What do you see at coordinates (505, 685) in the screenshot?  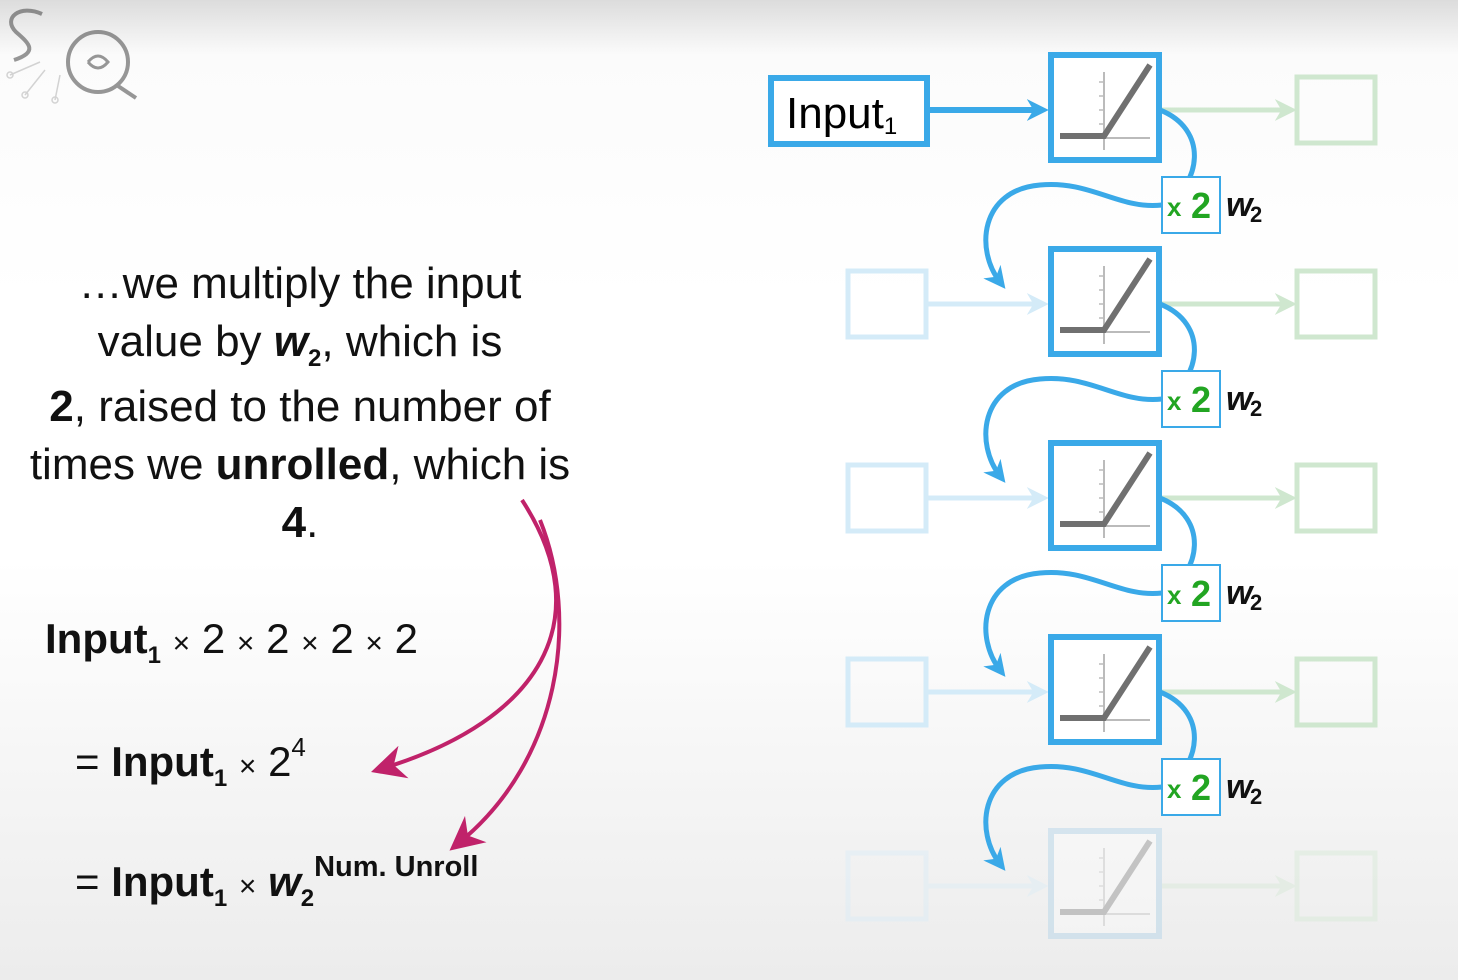 I see `arrow-to-general` at bounding box center [505, 685].